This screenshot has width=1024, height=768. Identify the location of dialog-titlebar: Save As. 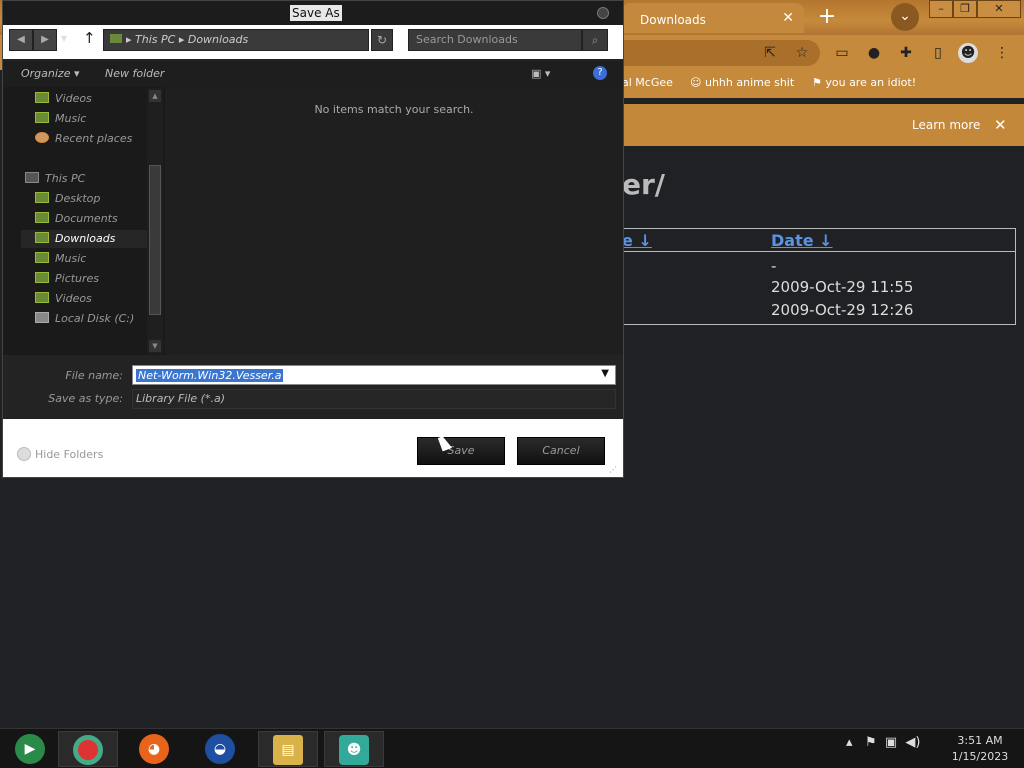
(313, 13).